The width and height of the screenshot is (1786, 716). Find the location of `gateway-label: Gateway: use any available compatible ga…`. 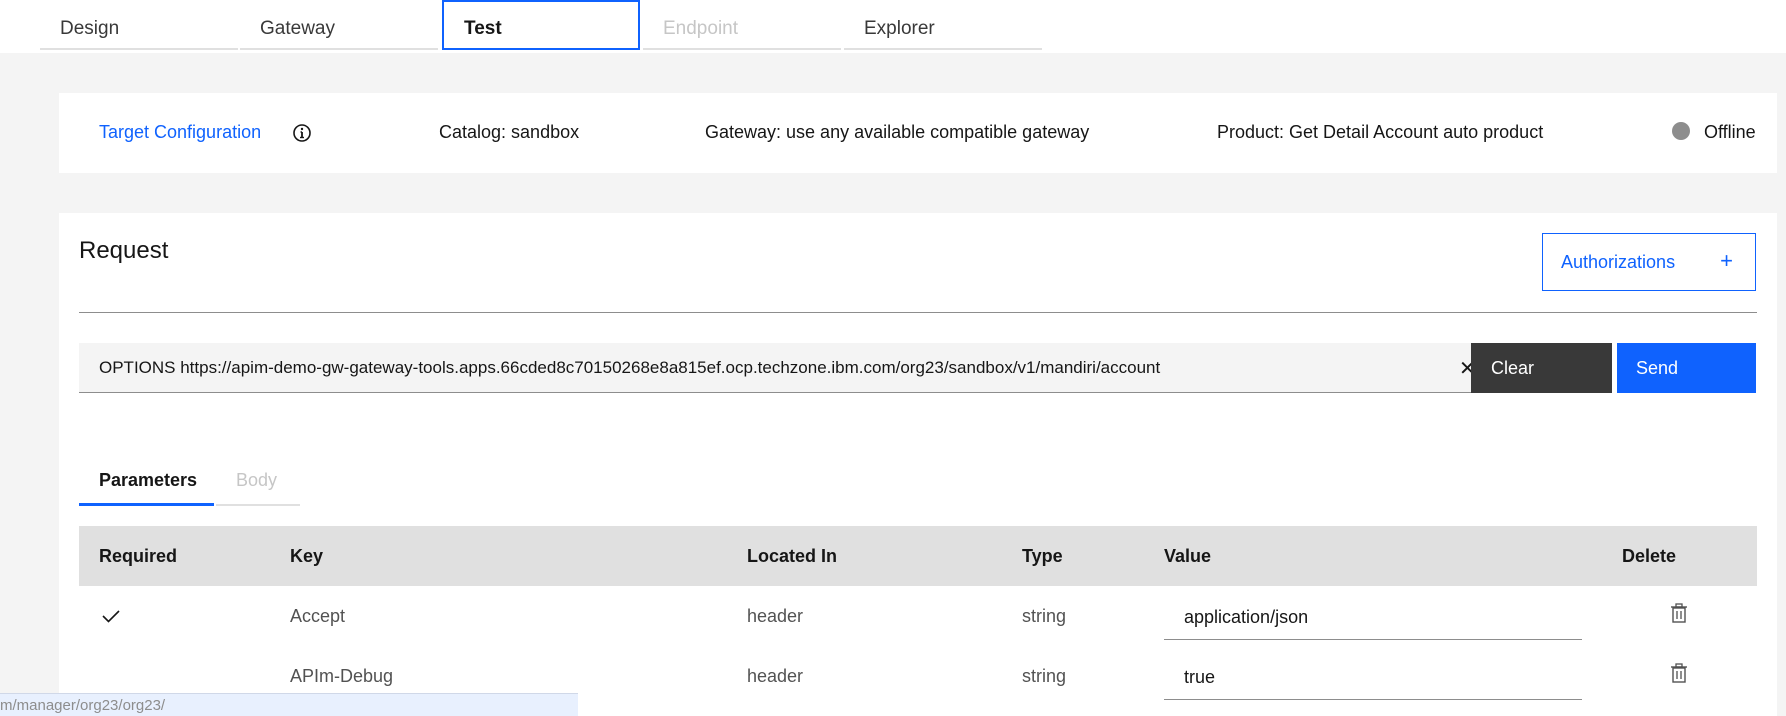

gateway-label: Gateway: use any available compatible ga… is located at coordinates (897, 132).